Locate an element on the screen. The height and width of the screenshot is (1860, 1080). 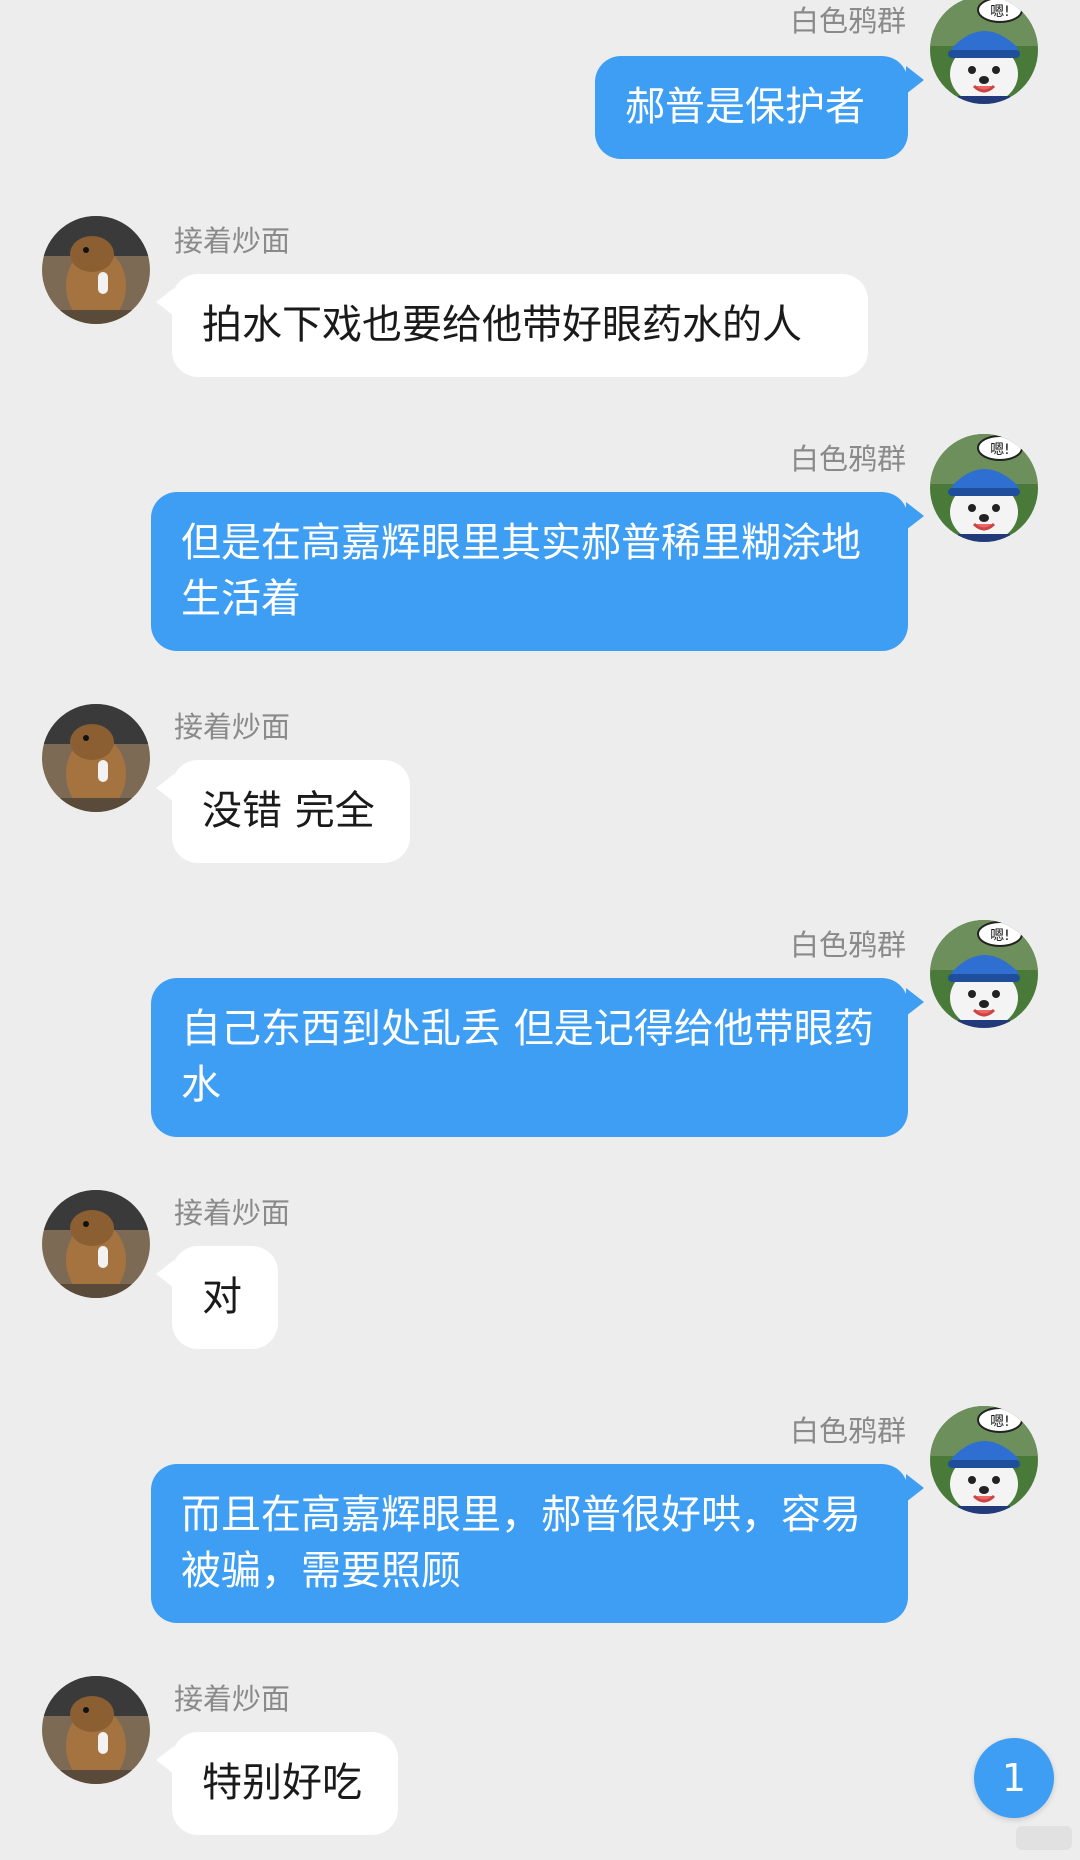
message-bubble: 但是在高嘉辉眼里其实郝普稀里糊涂地生活着 is located at coordinates (529, 571).